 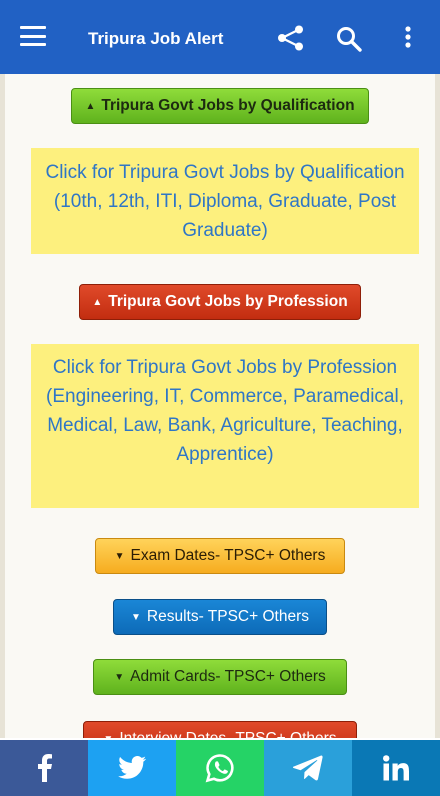 I want to click on profession-button: ▲ Tripura Govt Jobs by Profession, so click(x=220, y=302).